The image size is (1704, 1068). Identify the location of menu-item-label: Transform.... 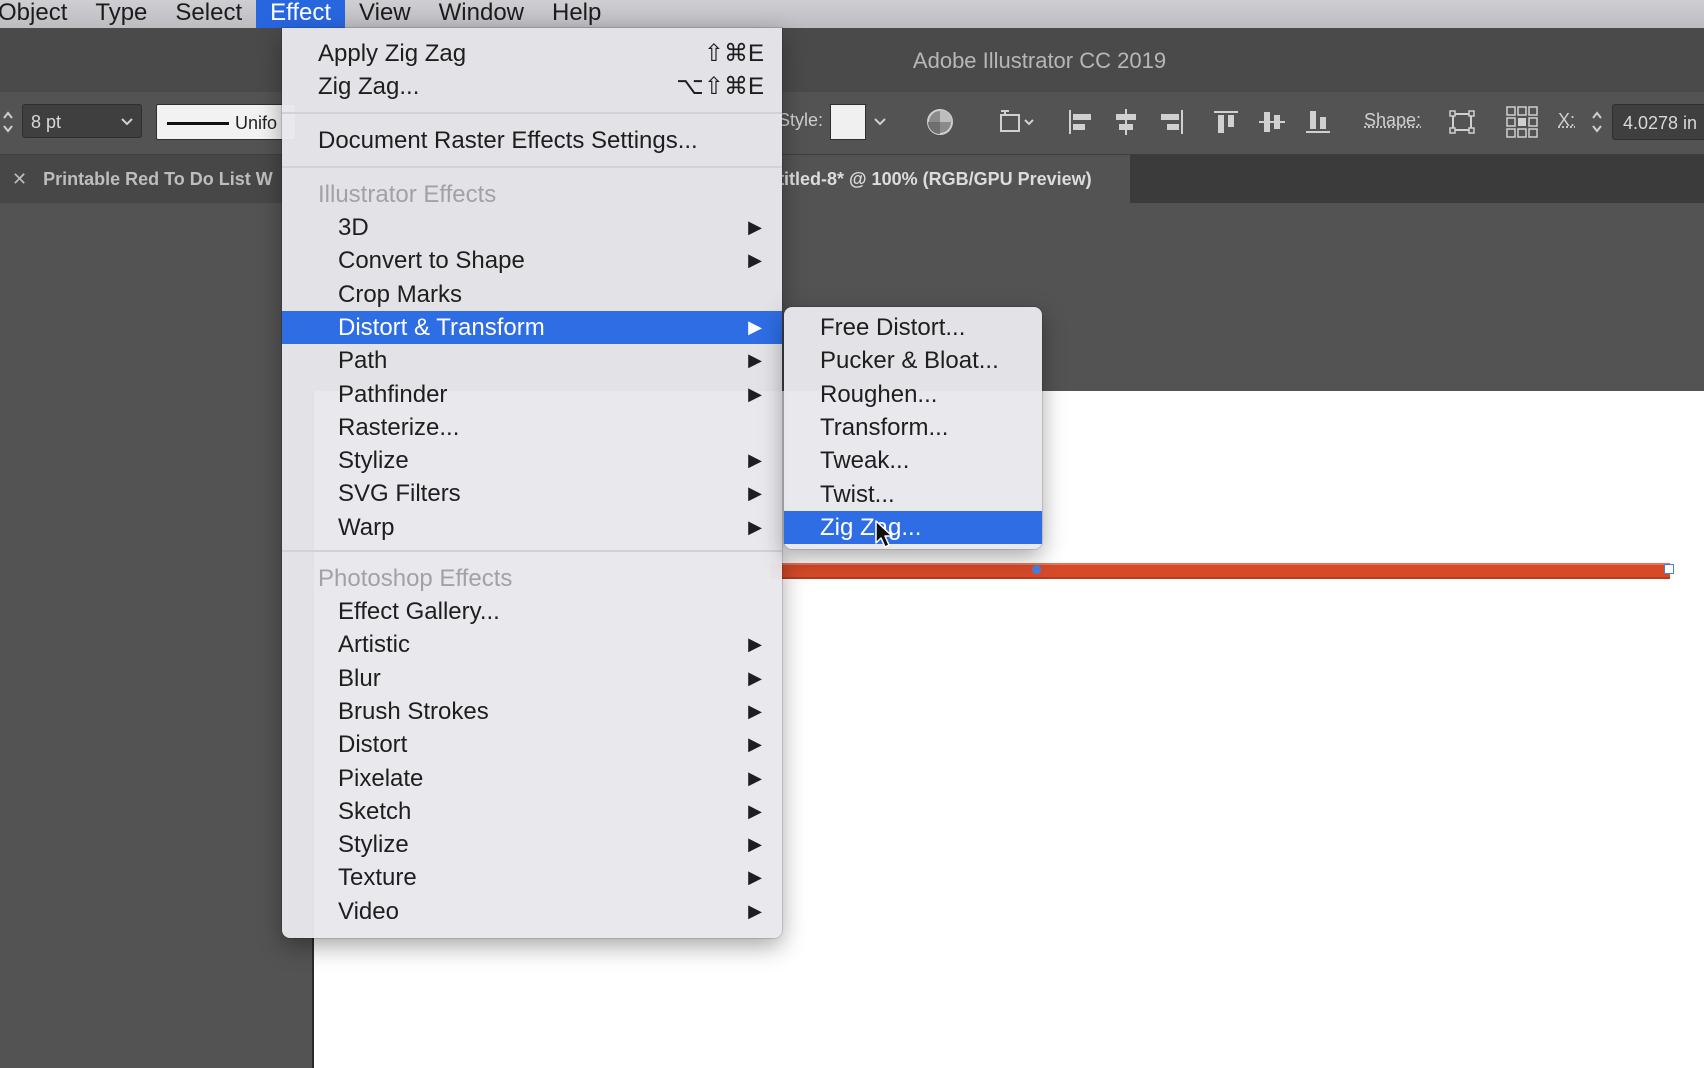
(884, 427).